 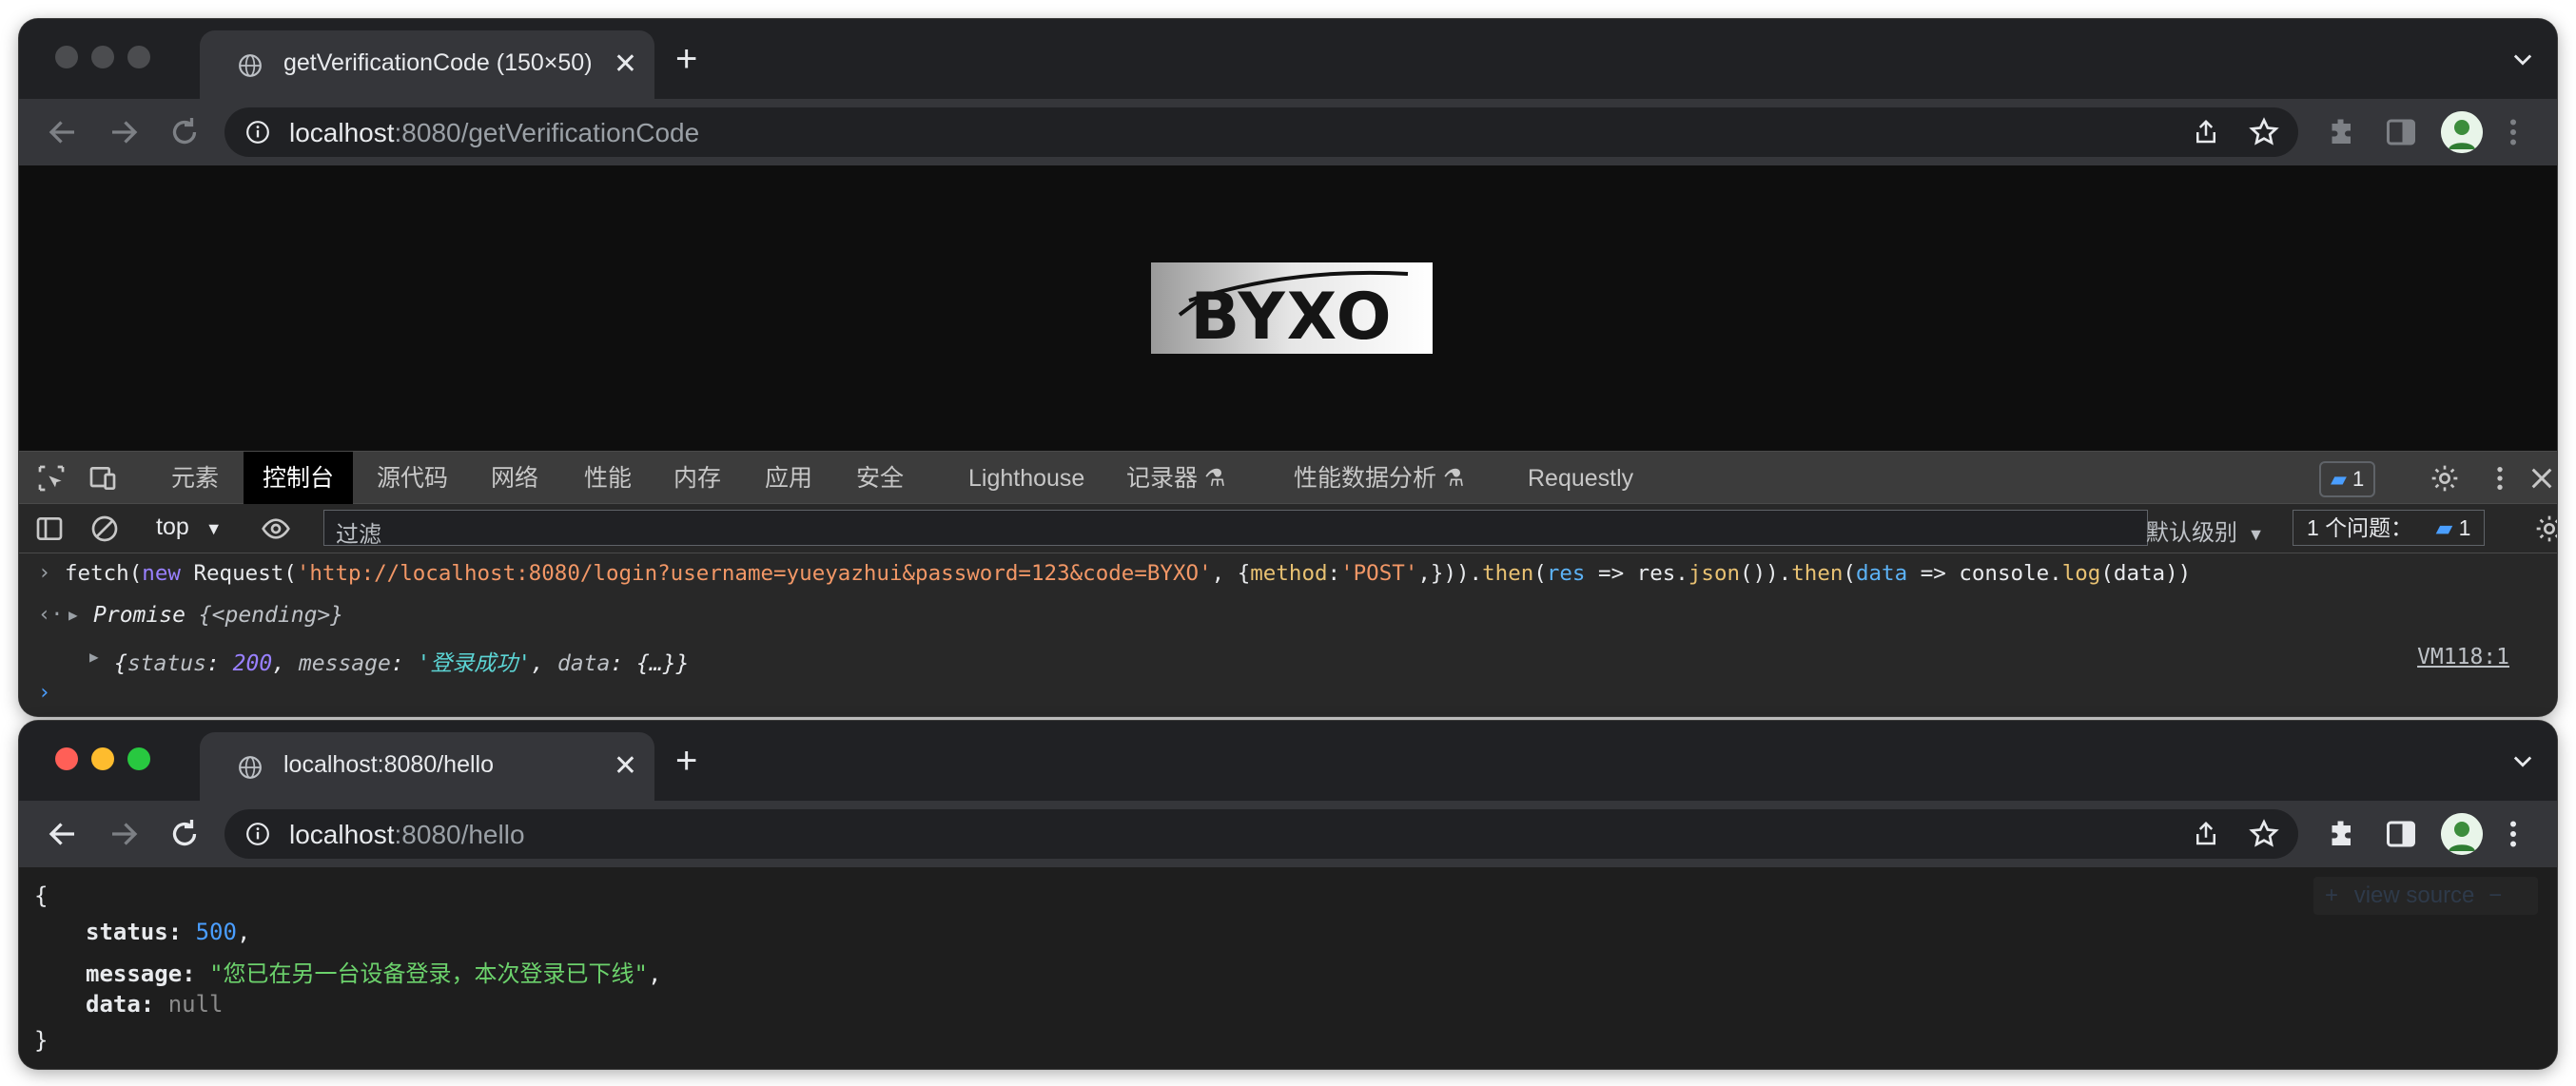 What do you see at coordinates (103, 479) in the screenshot?
I see `device-toolbar-icon` at bounding box center [103, 479].